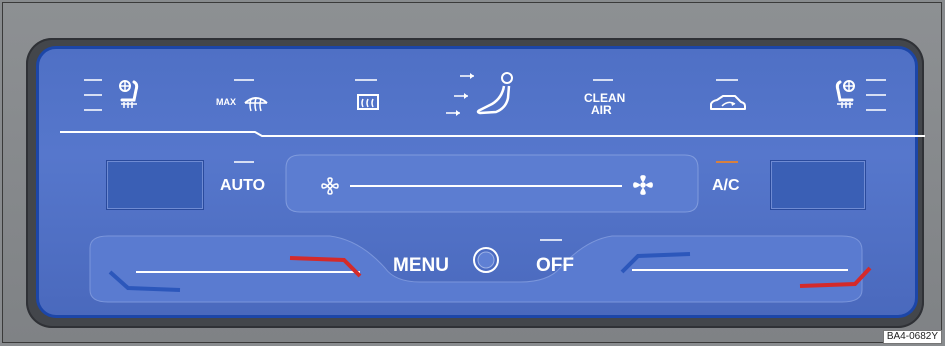 The image size is (945, 346). I want to click on air-distribution-icon, so click(479, 94).